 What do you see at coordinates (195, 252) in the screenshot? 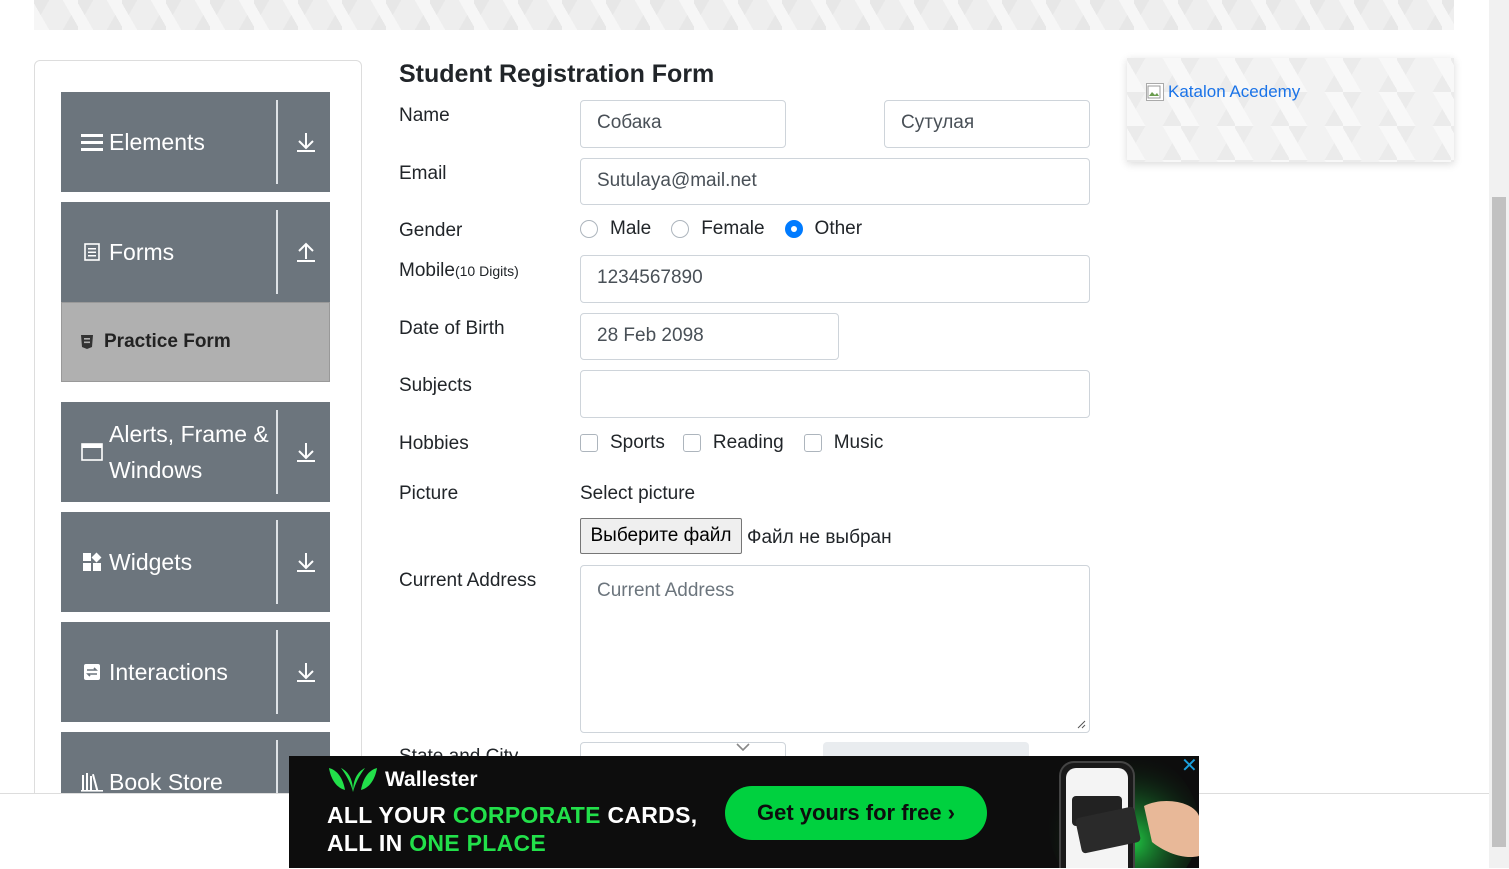
I see `sidebar-group-forms: Forms` at bounding box center [195, 252].